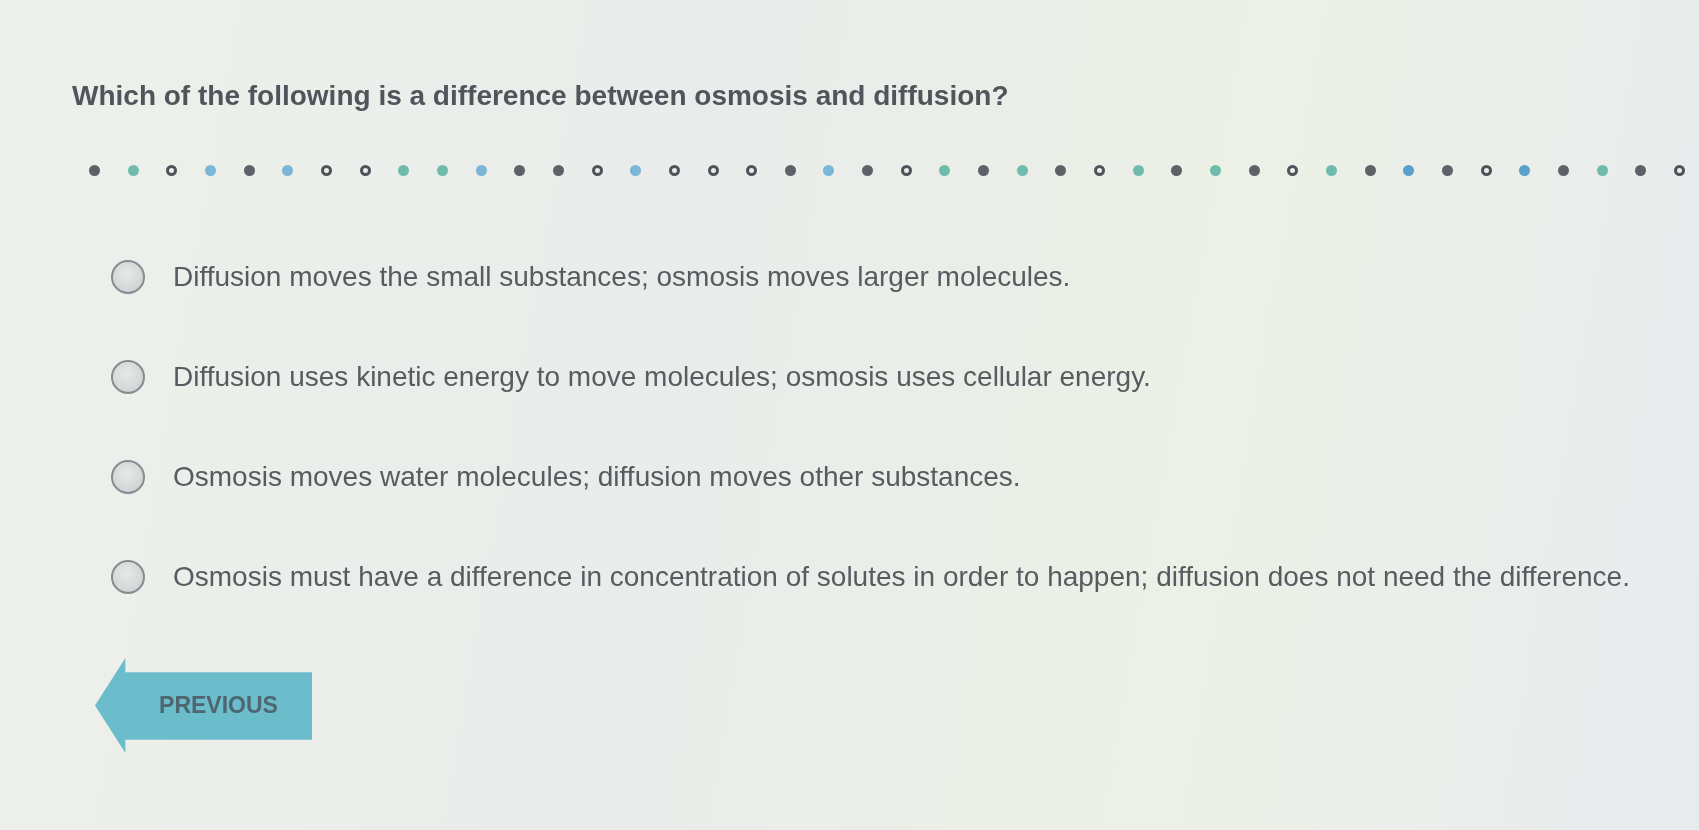 The height and width of the screenshot is (830, 1699). What do you see at coordinates (901, 577) in the screenshot?
I see `option-text: Osmosis must have a difference in concentration of solutes in order to happen; diffusion does not need the difference.` at bounding box center [901, 577].